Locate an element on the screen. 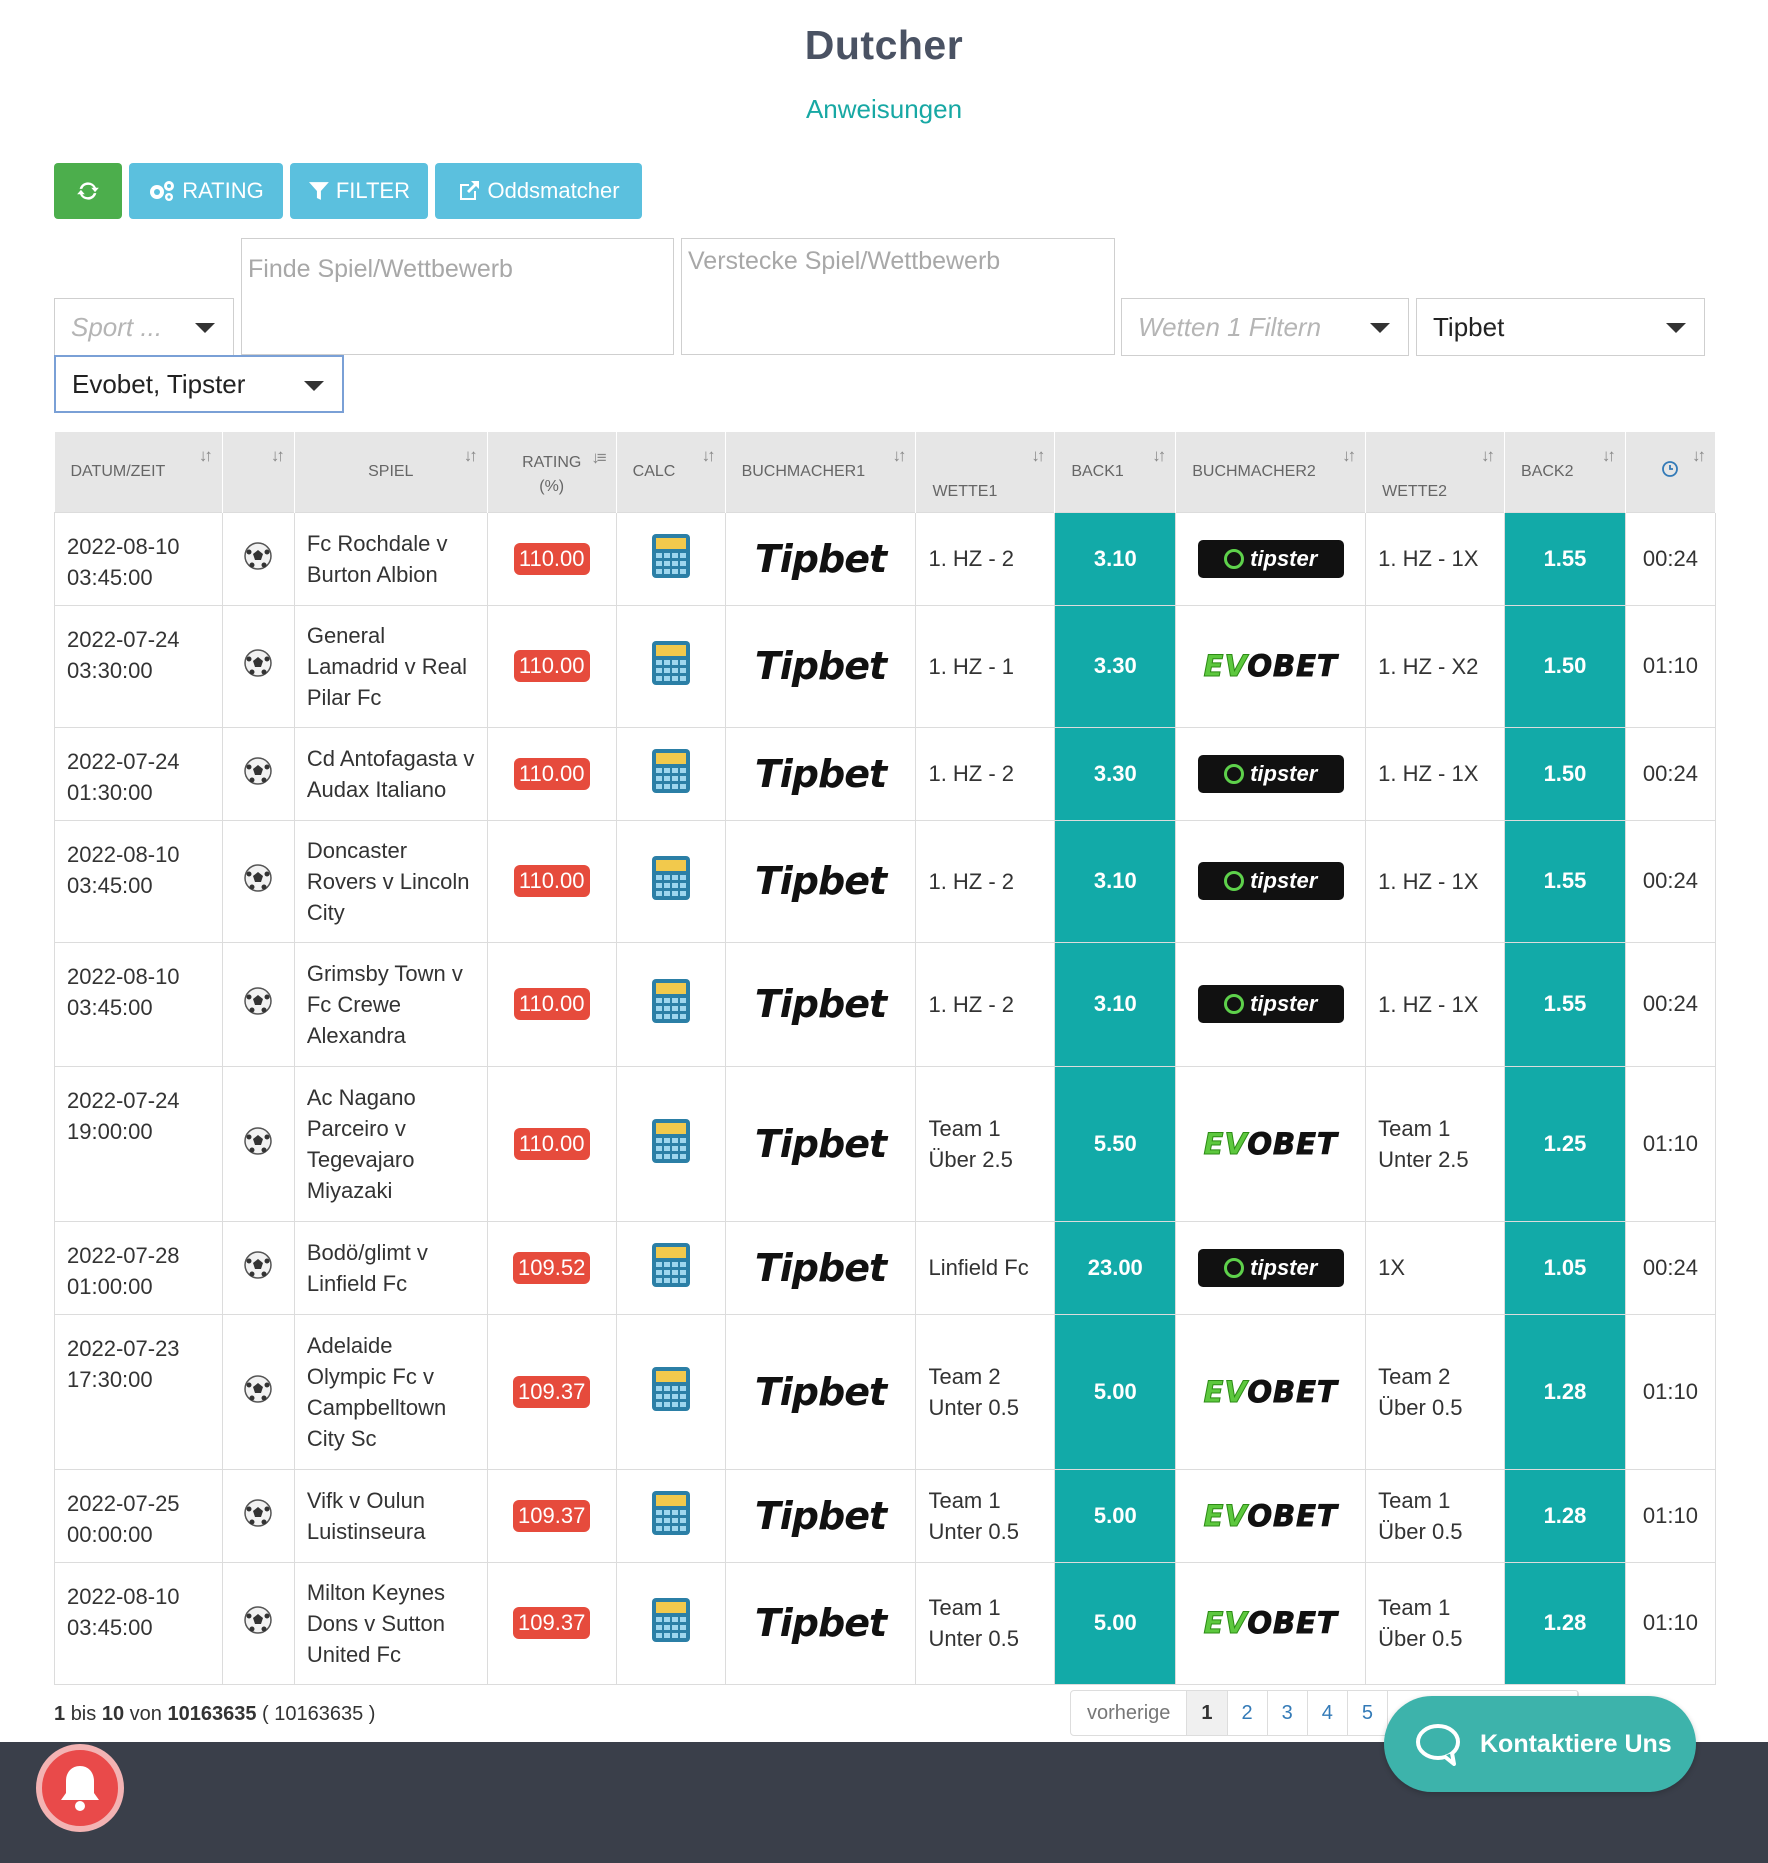 This screenshot has width=1768, height=1863. cell-datetime: 2022-08-10 03:45:00 is located at coordinates (138, 558).